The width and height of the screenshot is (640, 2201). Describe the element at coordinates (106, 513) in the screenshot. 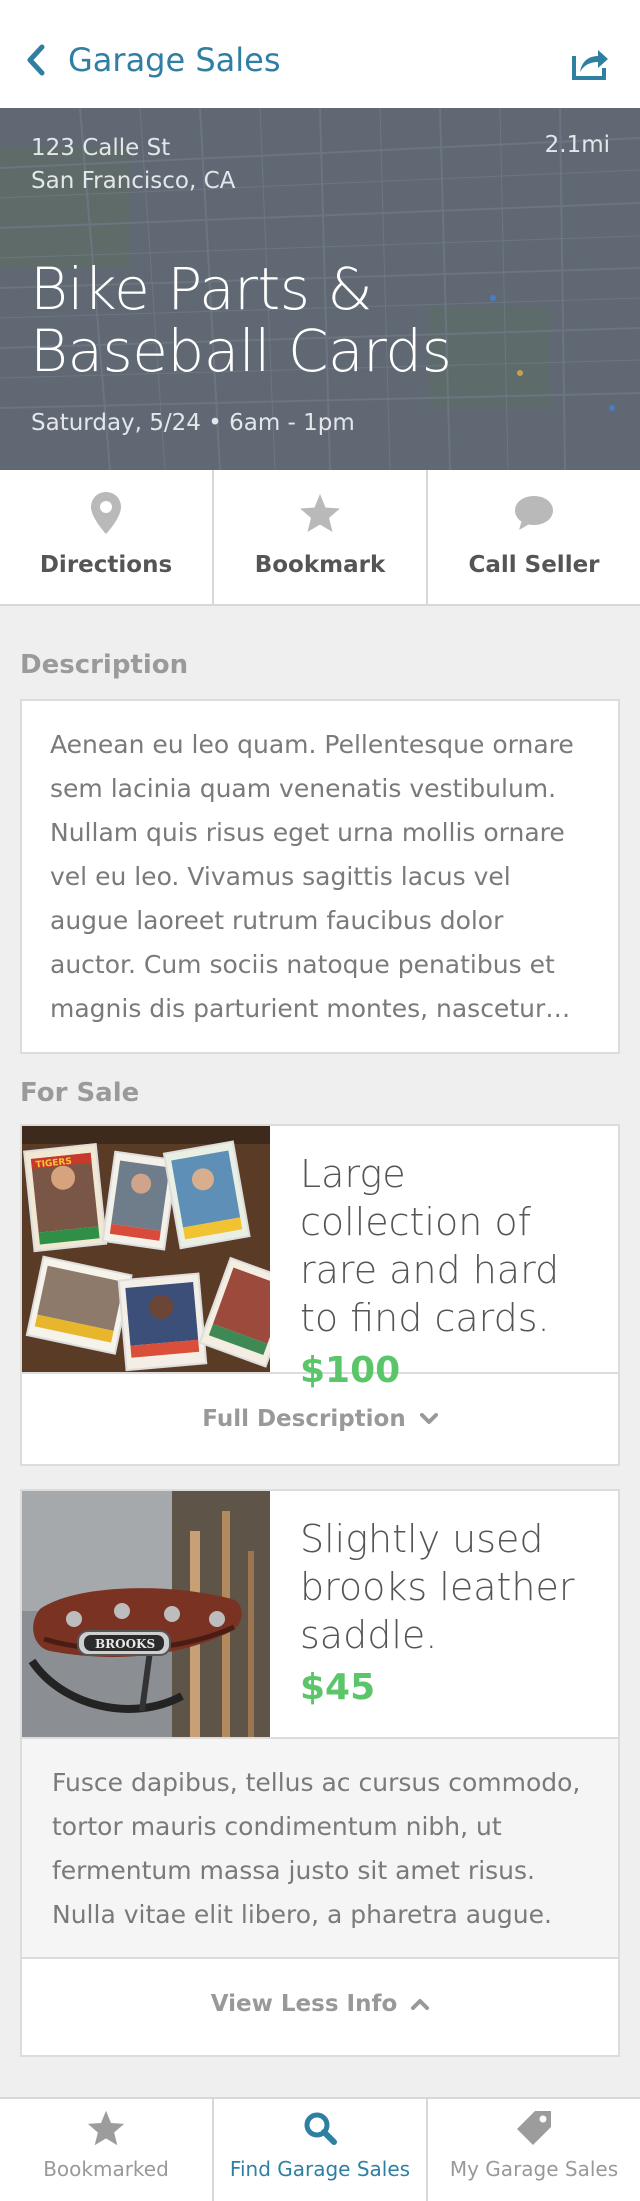

I see `map-pin-icon` at that location.